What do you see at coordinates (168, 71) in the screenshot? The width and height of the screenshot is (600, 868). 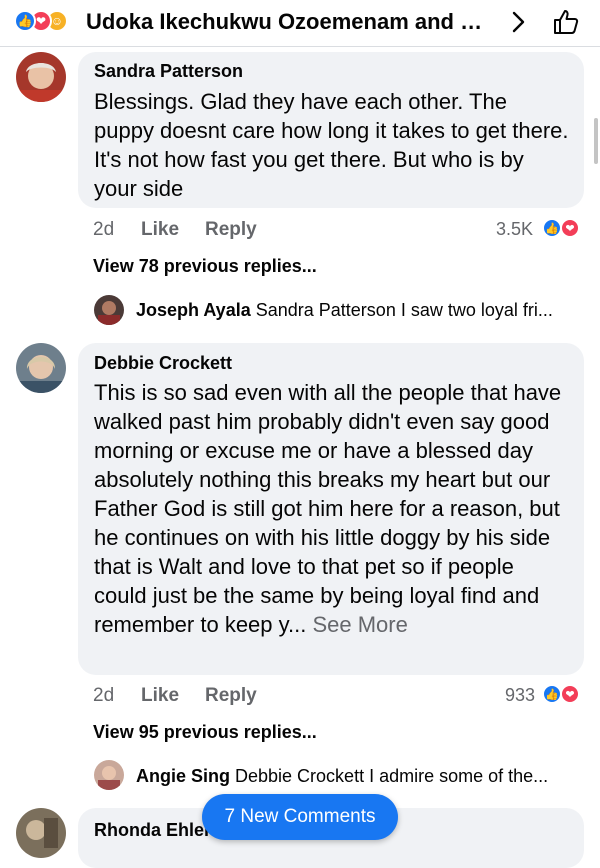 I see `comment-author: Sandra Patterson` at bounding box center [168, 71].